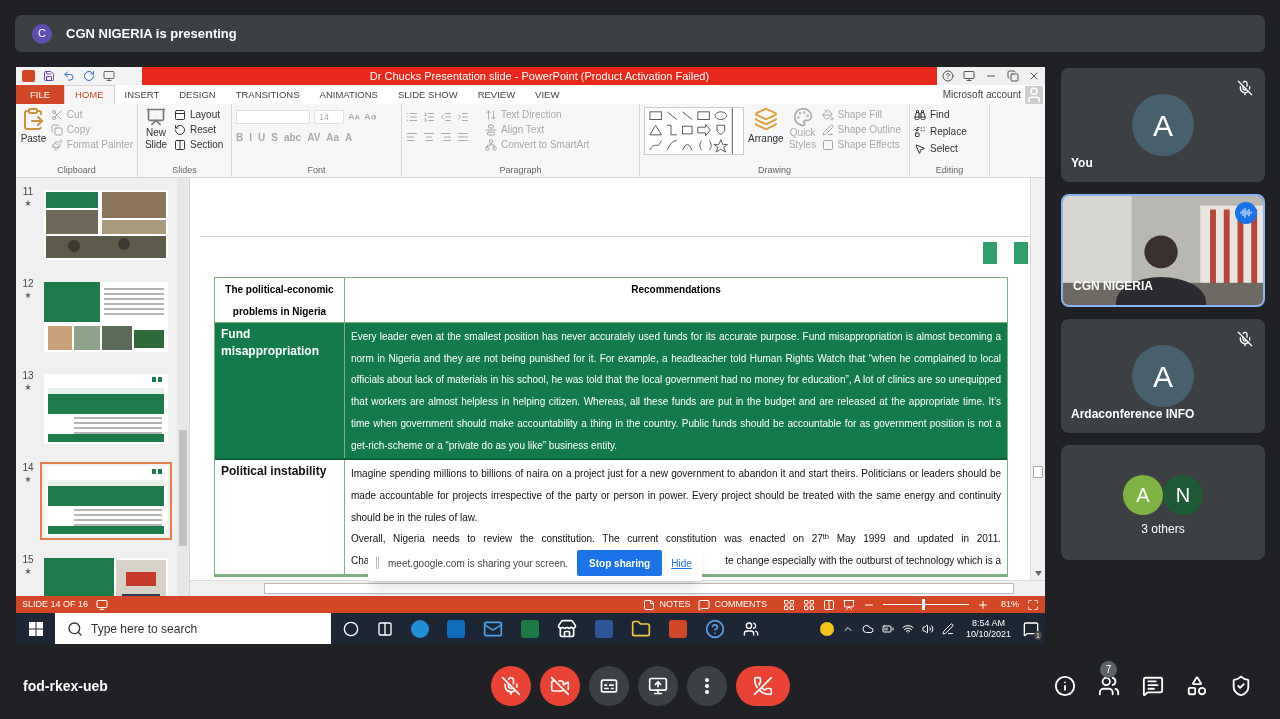 This screenshot has width=1280, height=719. Describe the element at coordinates (676, 496) in the screenshot. I see `table-cell-text: Imagine spending millions to billions of naira on a project just for a new government to abandon it and start theirs. Politicians or leaders should be made accountable for projects irrespective of the party or person in power. Every project should be treated with the same energy and continuity should be in the rules of law.` at that location.